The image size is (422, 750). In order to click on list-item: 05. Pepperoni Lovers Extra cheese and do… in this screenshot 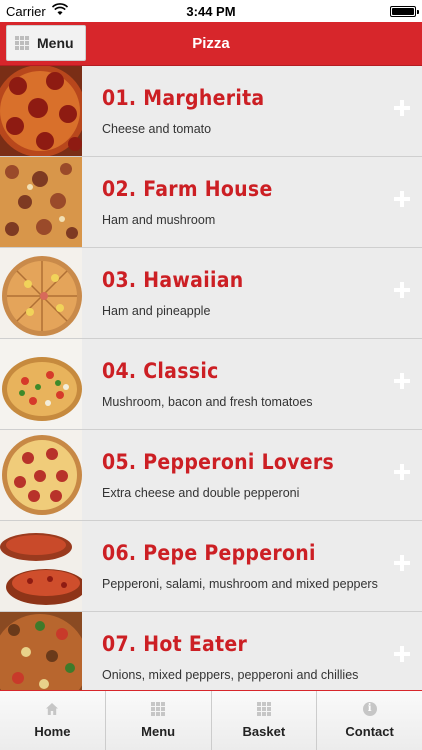, I will do `click(211, 475)`.